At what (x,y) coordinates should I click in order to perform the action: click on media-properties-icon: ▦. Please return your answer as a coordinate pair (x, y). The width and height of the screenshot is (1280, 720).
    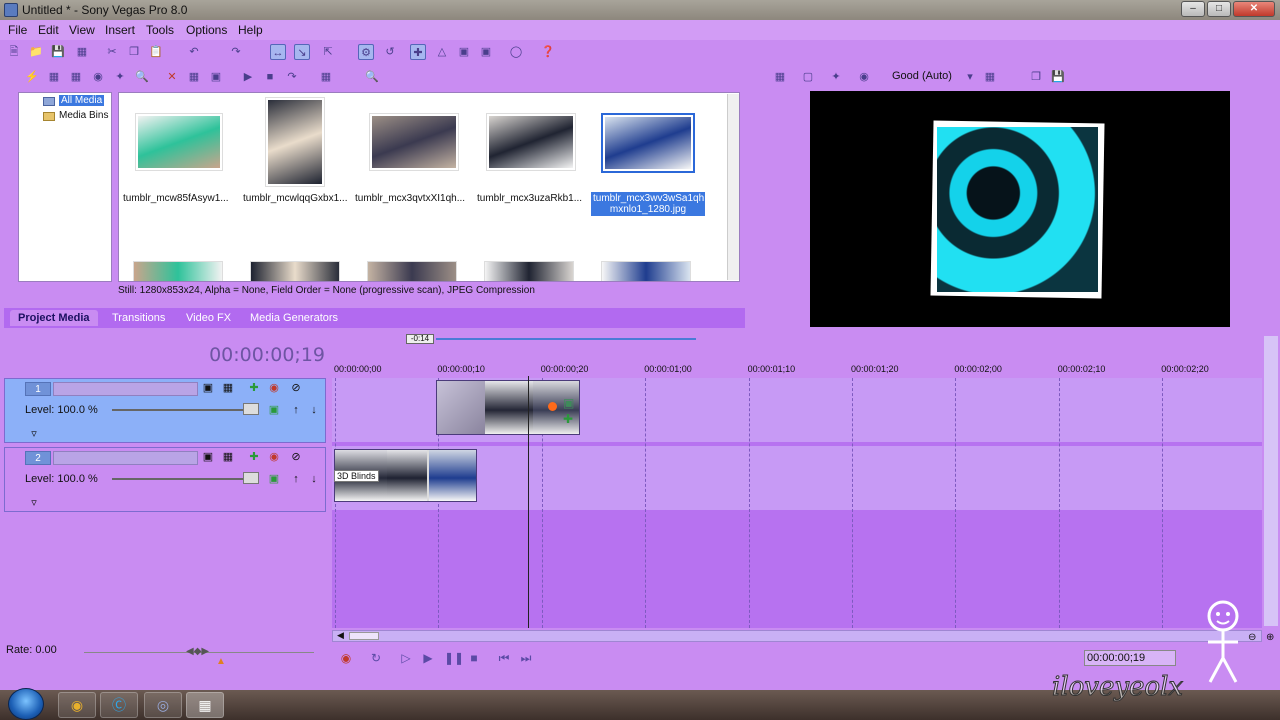
    Looking at the image, I should click on (194, 77).